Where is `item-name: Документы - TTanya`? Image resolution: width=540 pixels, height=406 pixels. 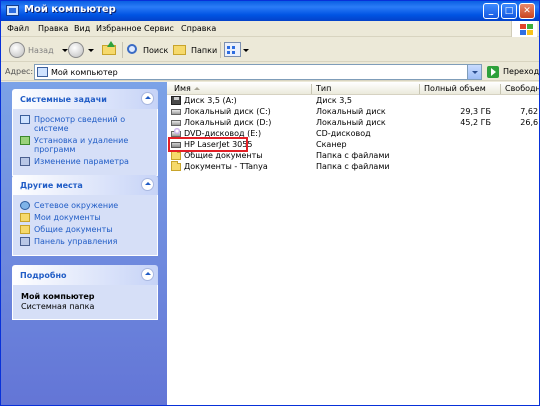 item-name: Документы - TTanya is located at coordinates (226, 166).